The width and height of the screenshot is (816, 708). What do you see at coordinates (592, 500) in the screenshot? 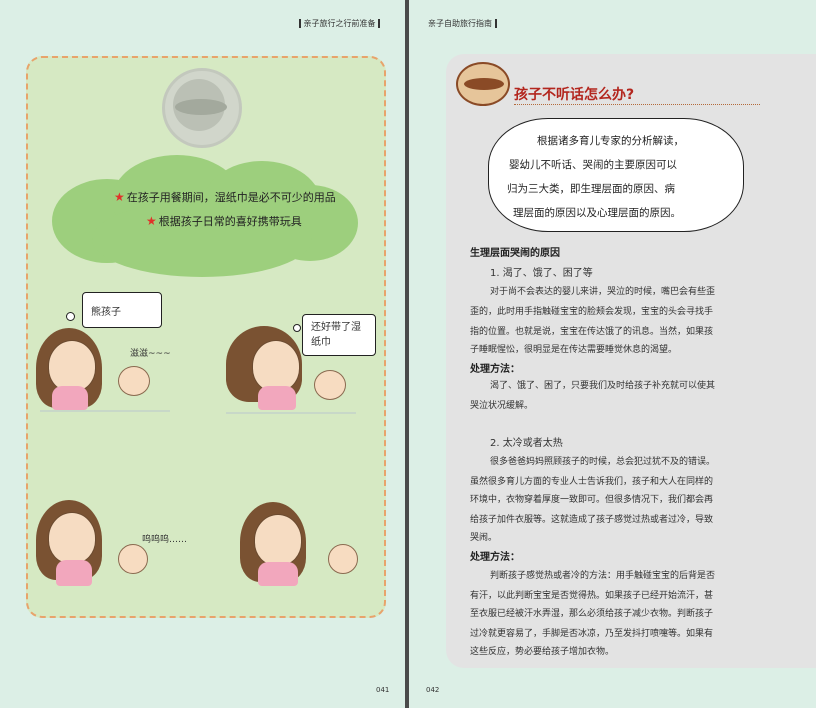
I see `item-2-line: 环境中，衣物穿着厚度一致即可。但很多情况下，我们都会再` at bounding box center [592, 500].